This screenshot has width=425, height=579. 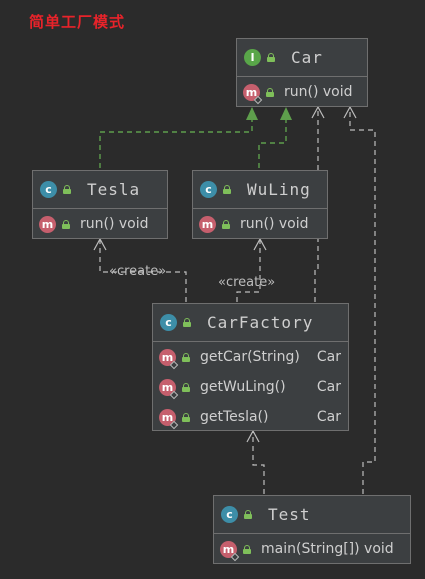 I want to click on member-signature: getCar(String), so click(x=250, y=357).